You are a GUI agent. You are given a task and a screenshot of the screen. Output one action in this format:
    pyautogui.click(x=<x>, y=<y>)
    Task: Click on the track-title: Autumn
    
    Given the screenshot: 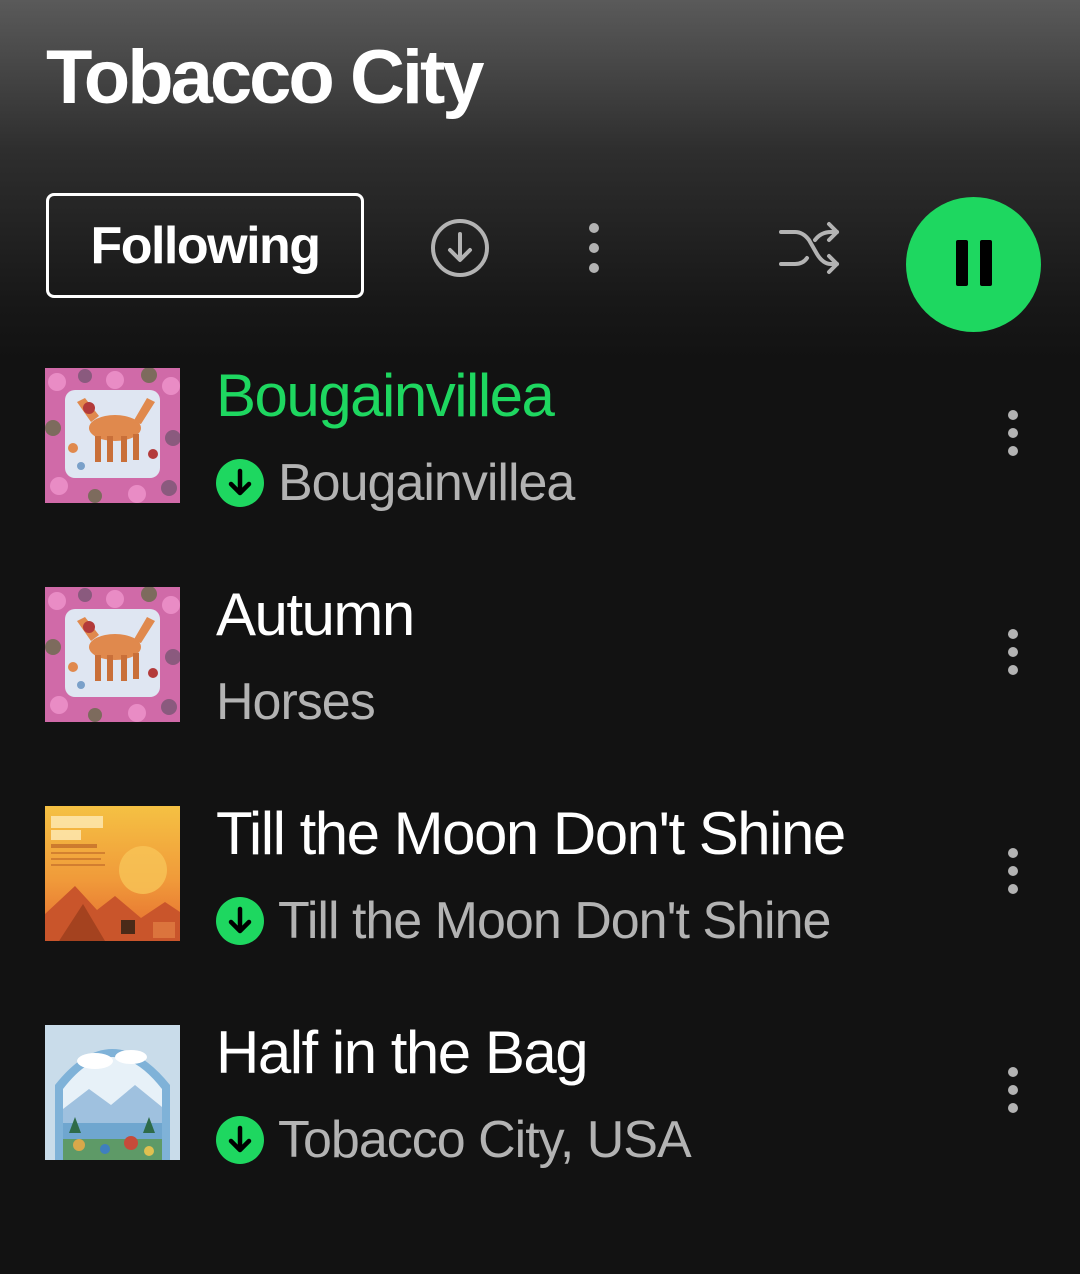 What is the action you would take?
    pyautogui.click(x=315, y=614)
    